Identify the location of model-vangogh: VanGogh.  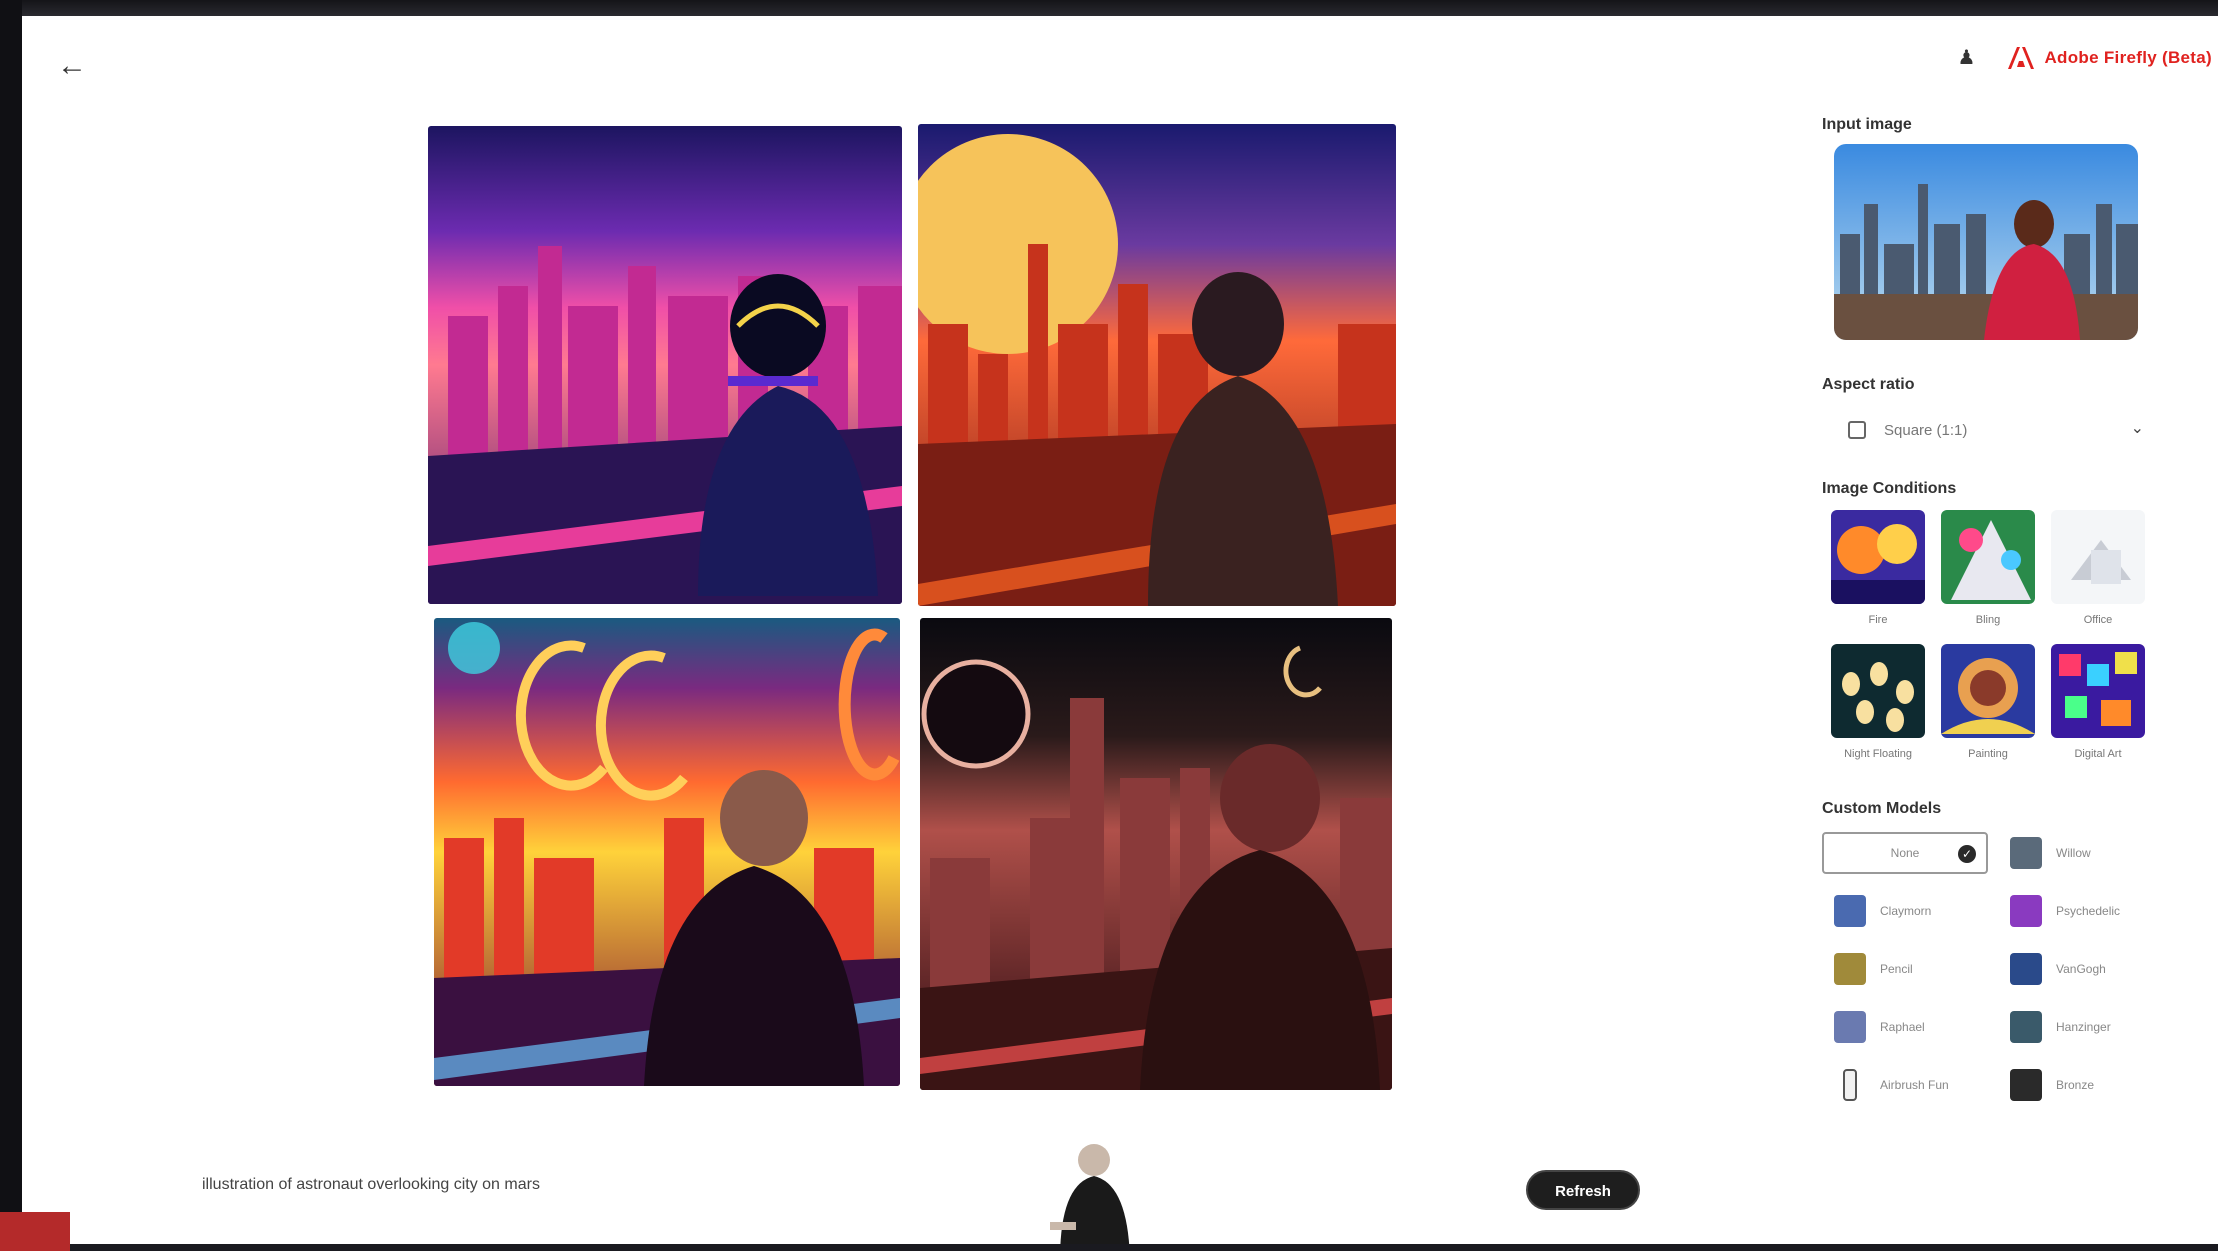
(2081, 969).